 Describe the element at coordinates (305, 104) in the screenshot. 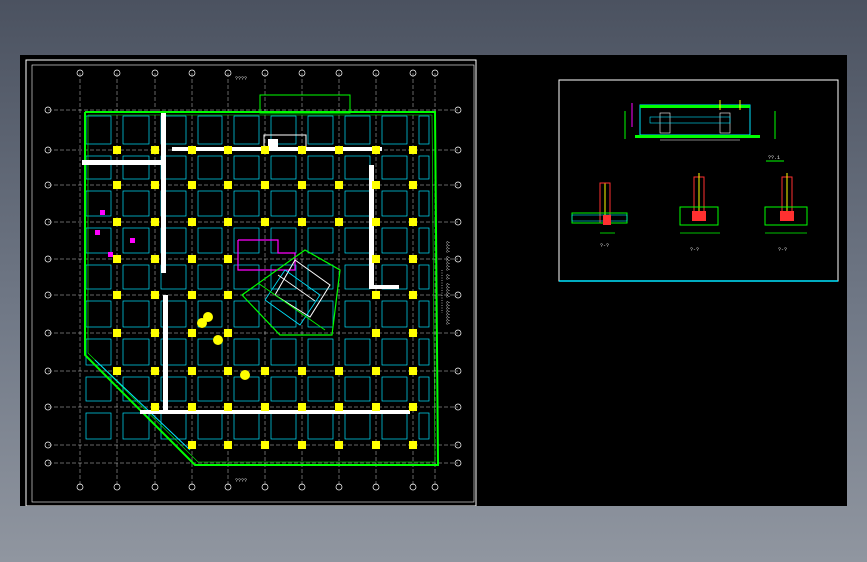

I see `stair-block` at that location.